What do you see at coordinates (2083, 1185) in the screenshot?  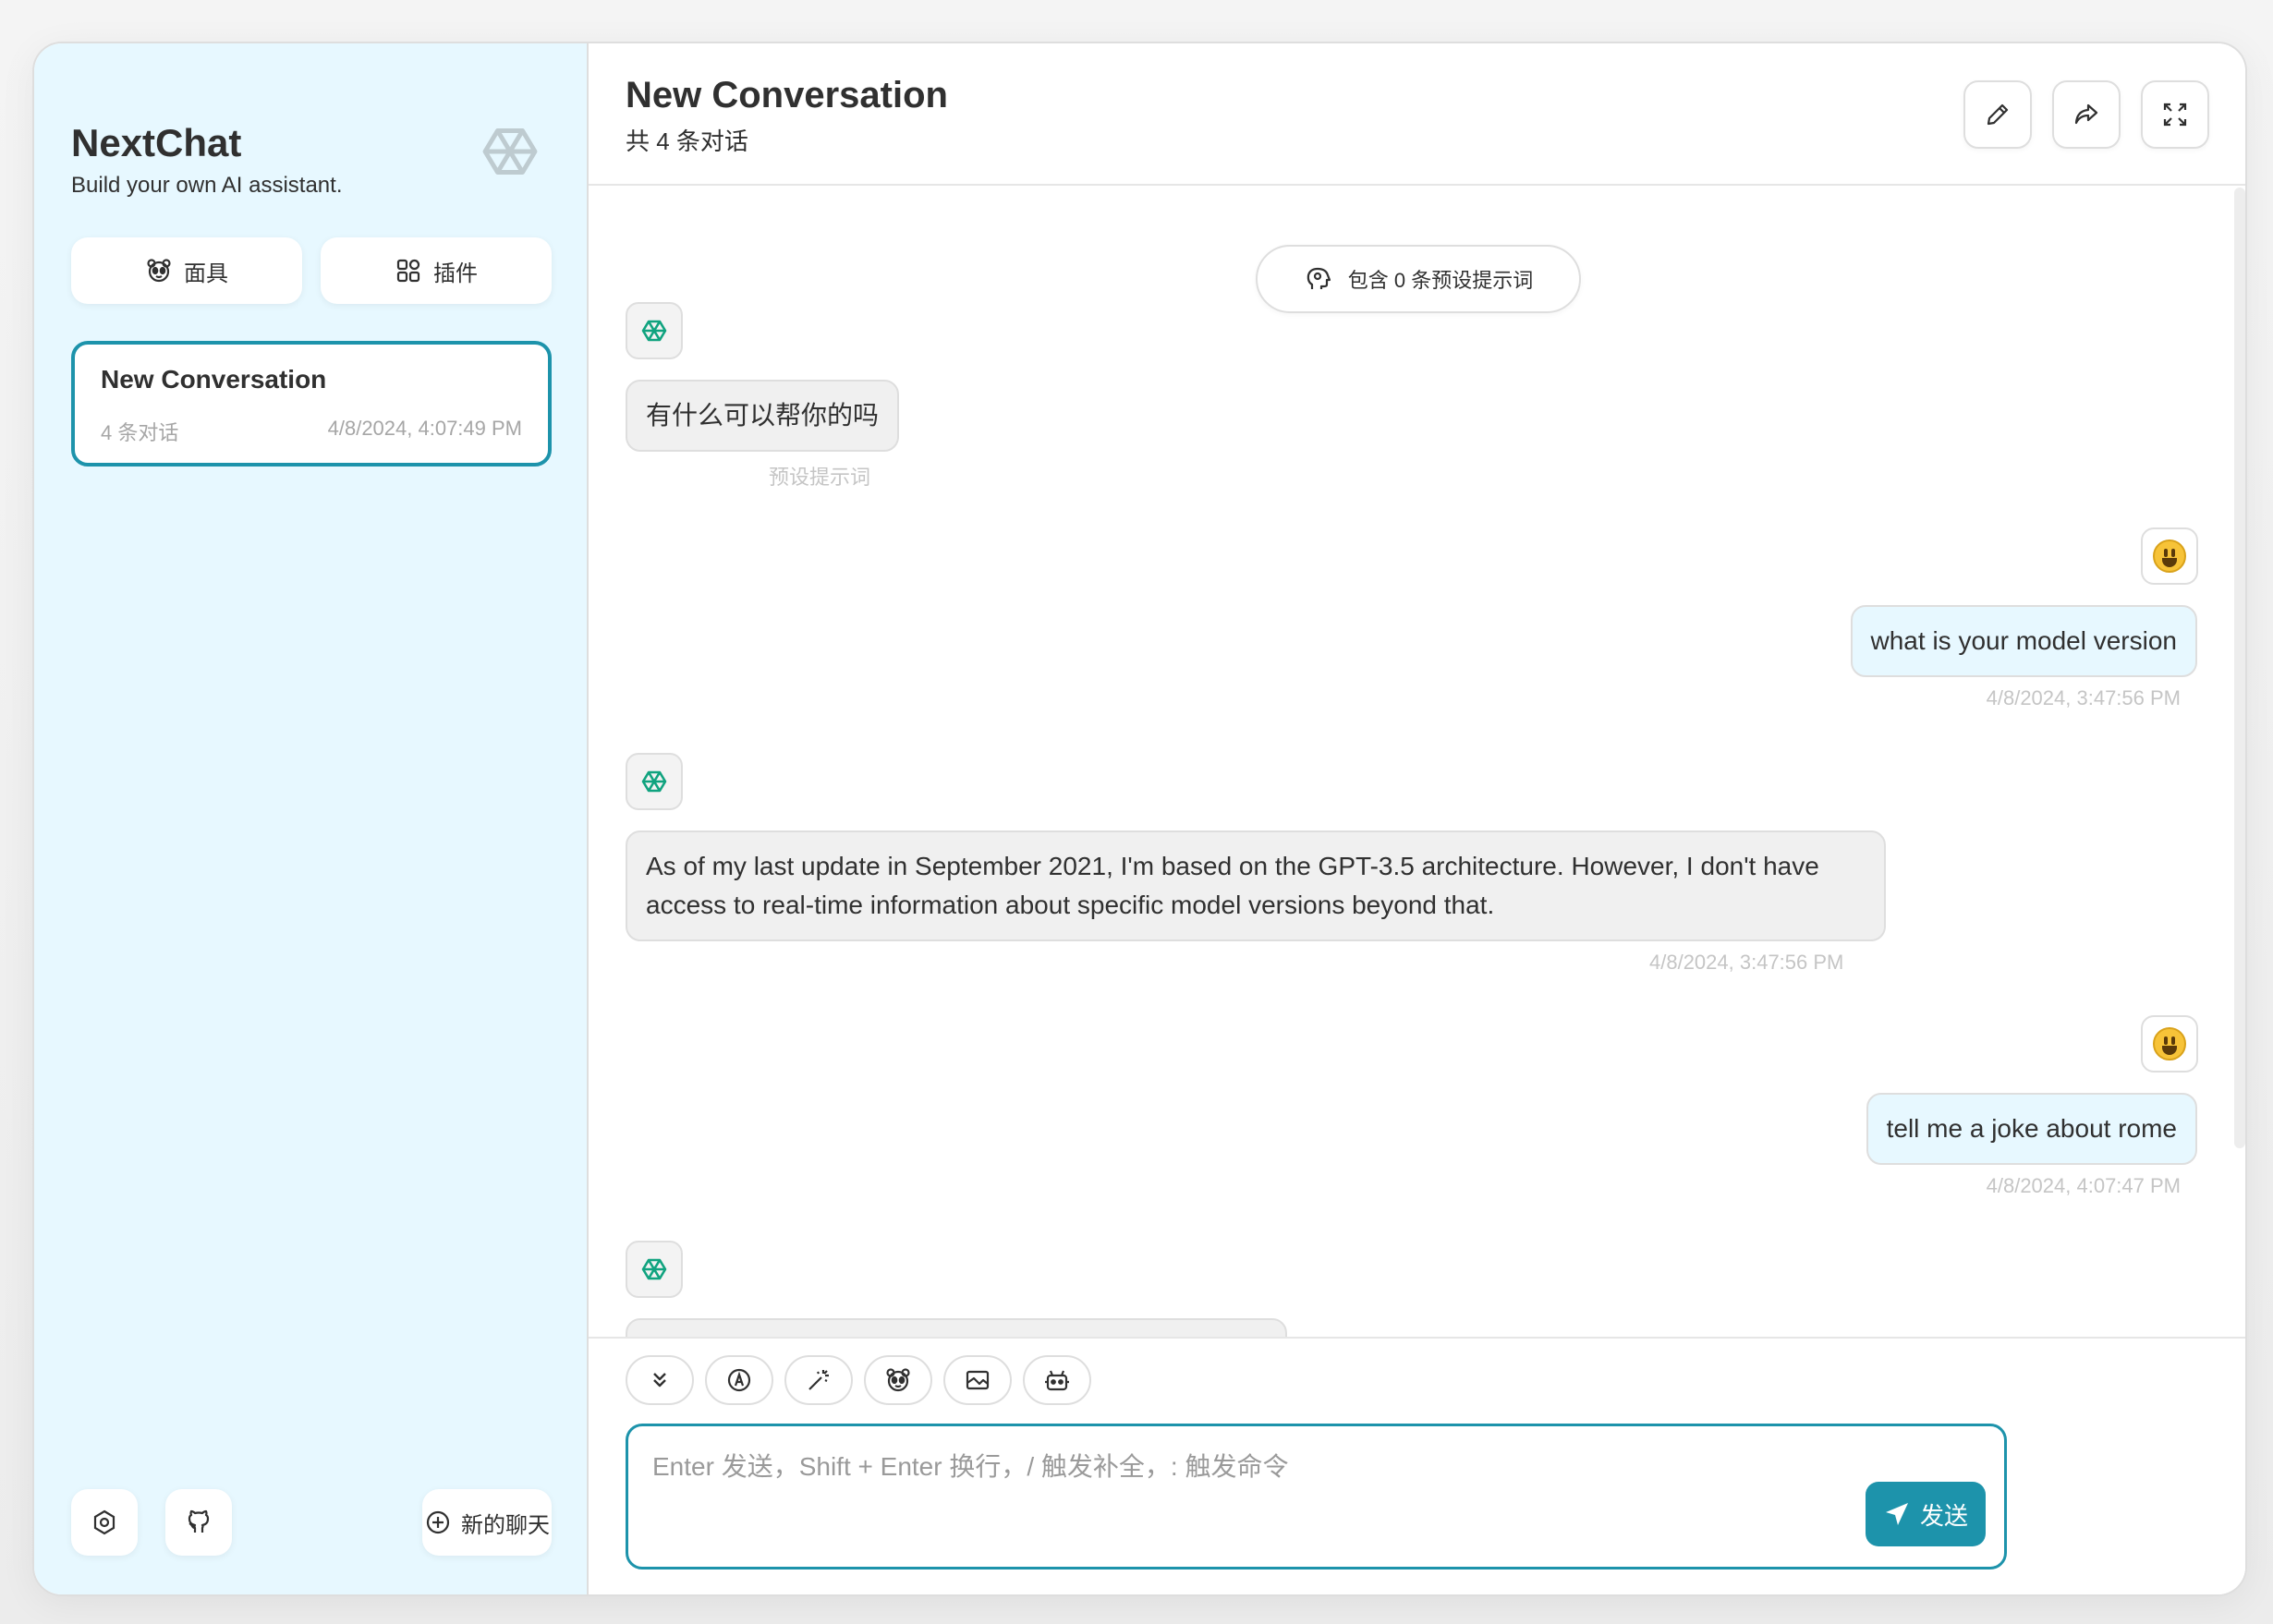 I see `message-time: 4/8/2024, 4:07:47 PM` at bounding box center [2083, 1185].